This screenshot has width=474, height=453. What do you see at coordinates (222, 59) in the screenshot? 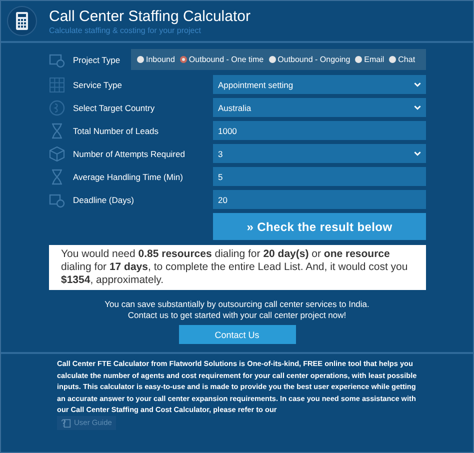
I see `radio-option: Outbound - One time` at bounding box center [222, 59].